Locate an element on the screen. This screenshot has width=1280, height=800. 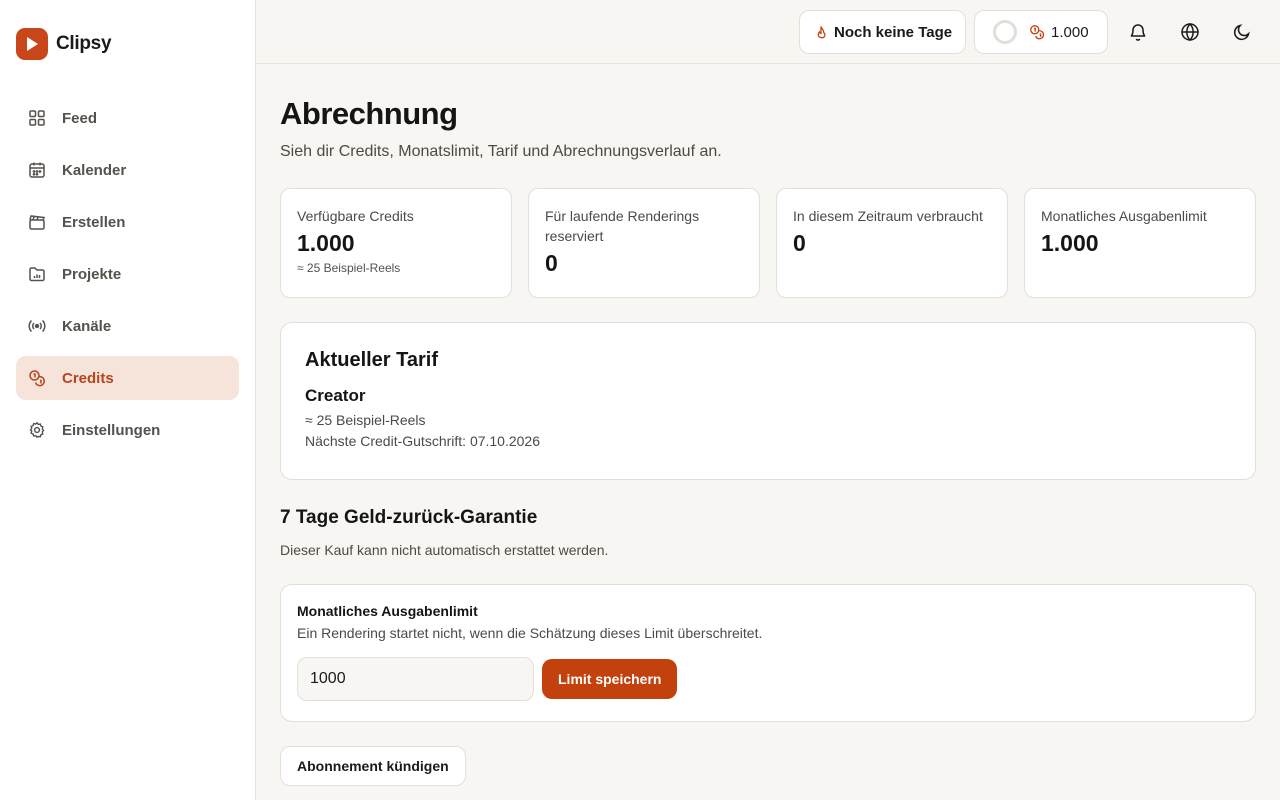
calendar-icon is located at coordinates (37, 170).